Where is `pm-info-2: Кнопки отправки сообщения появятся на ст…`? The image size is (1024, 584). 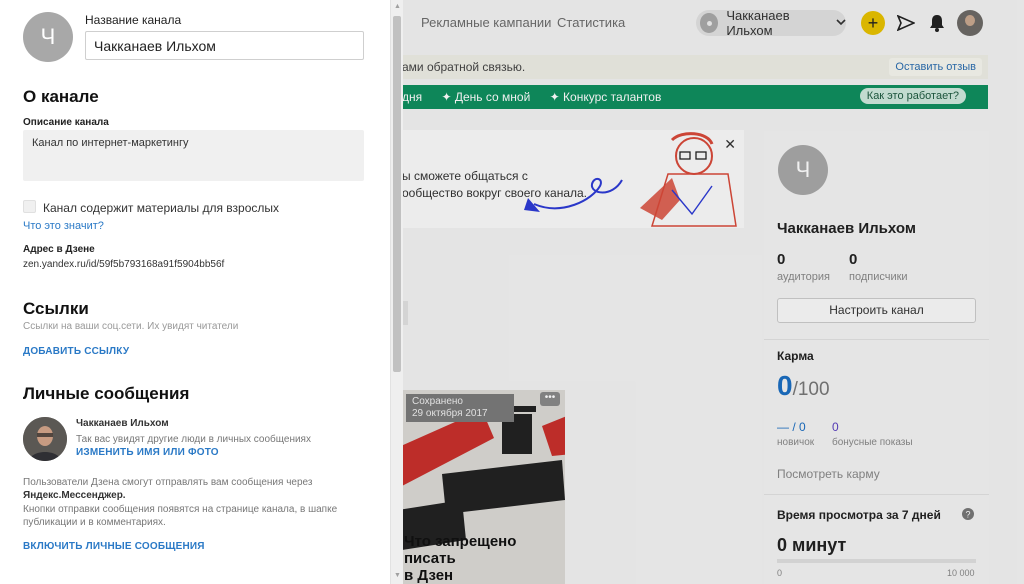 pm-info-2: Кнопки отправки сообщения появятся на ст… is located at coordinates (180, 516).